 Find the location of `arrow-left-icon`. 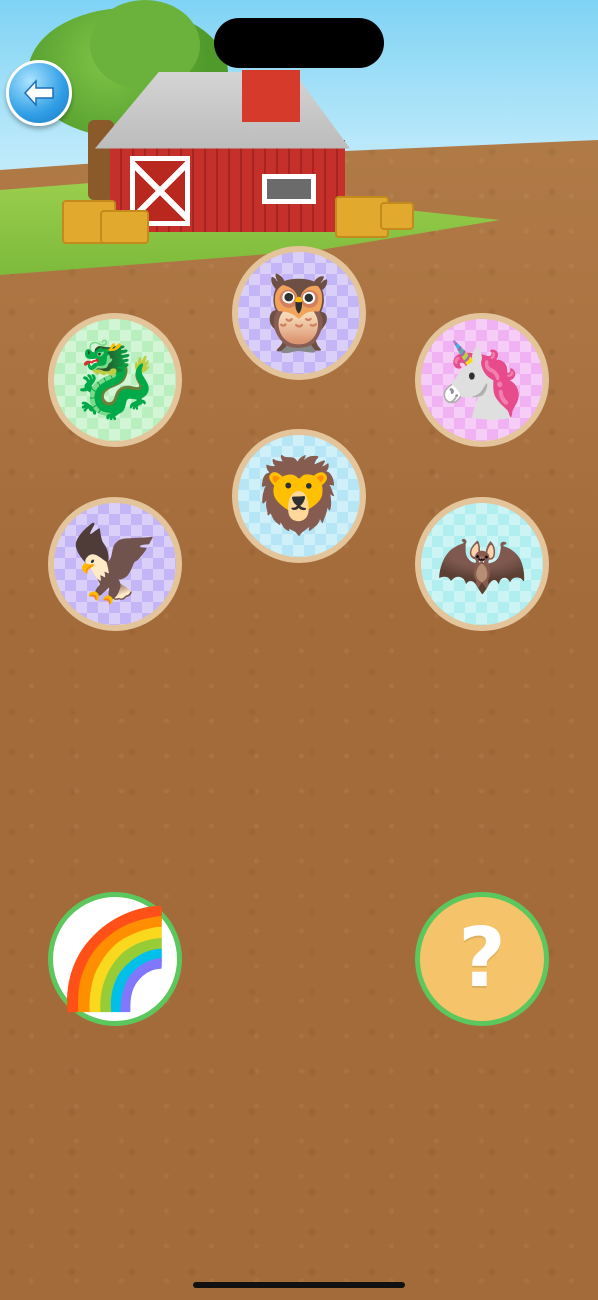

arrow-left-icon is located at coordinates (38, 93).